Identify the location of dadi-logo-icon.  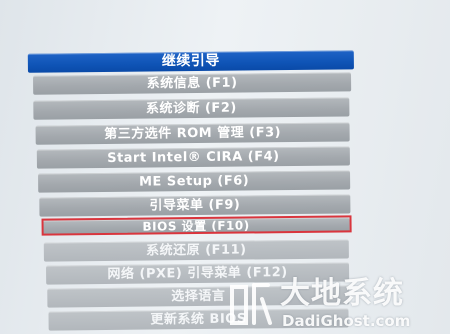
(251, 304).